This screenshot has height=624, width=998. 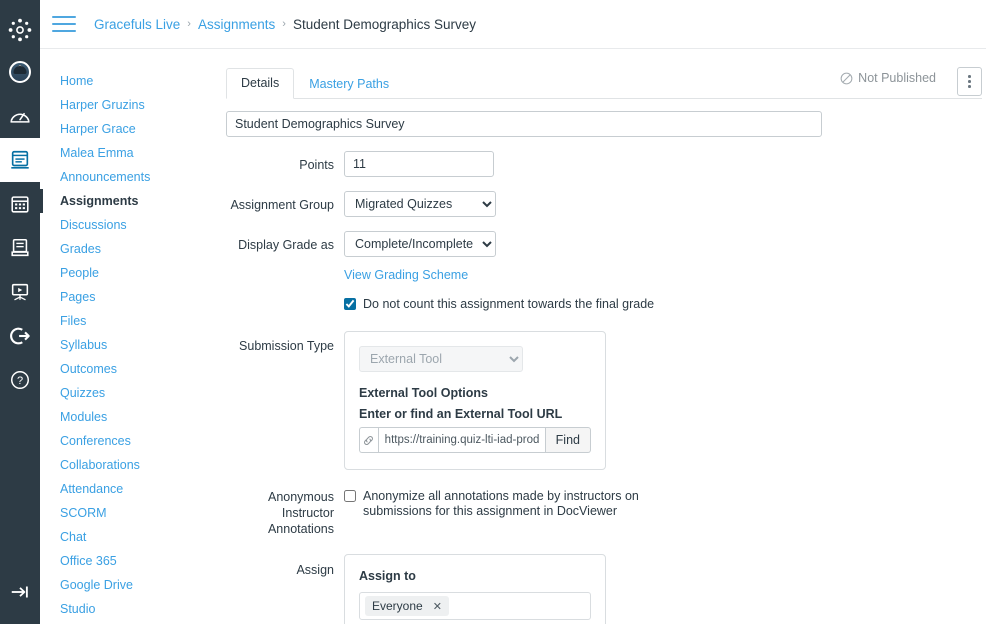 I want to click on course-nav-item-chat: Chat, so click(x=111, y=537).